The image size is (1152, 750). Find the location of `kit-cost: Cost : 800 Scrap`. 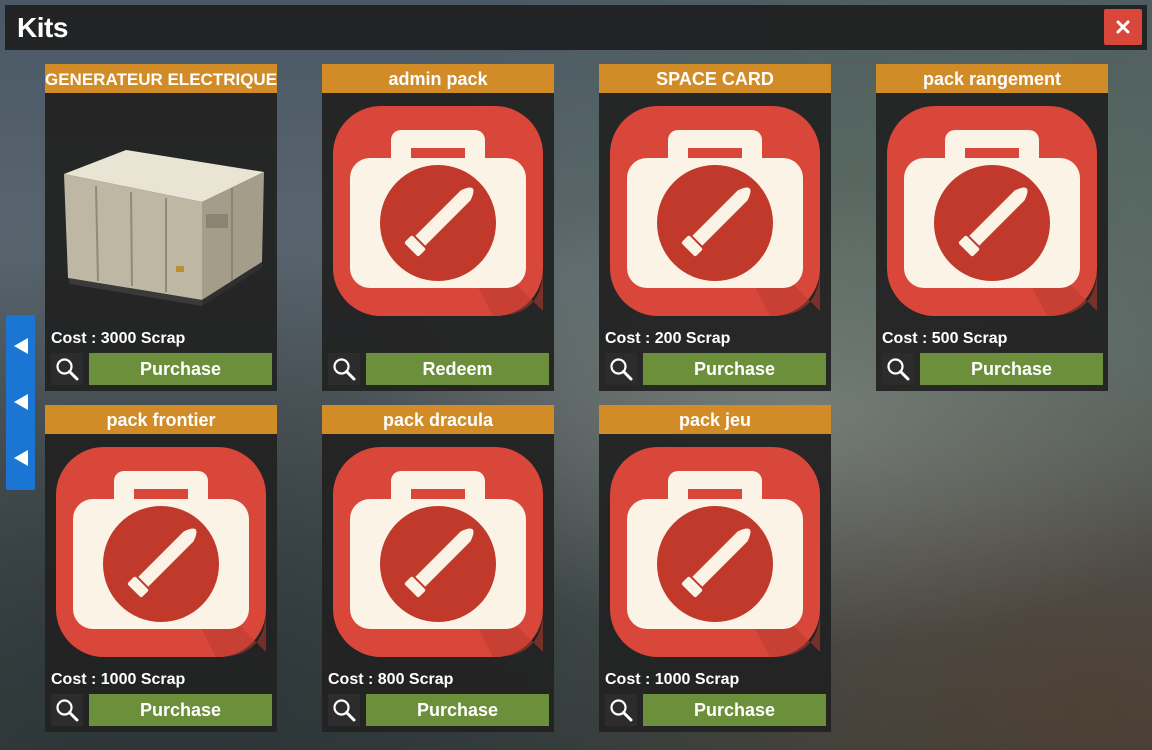

kit-cost: Cost : 800 Scrap is located at coordinates (391, 679).